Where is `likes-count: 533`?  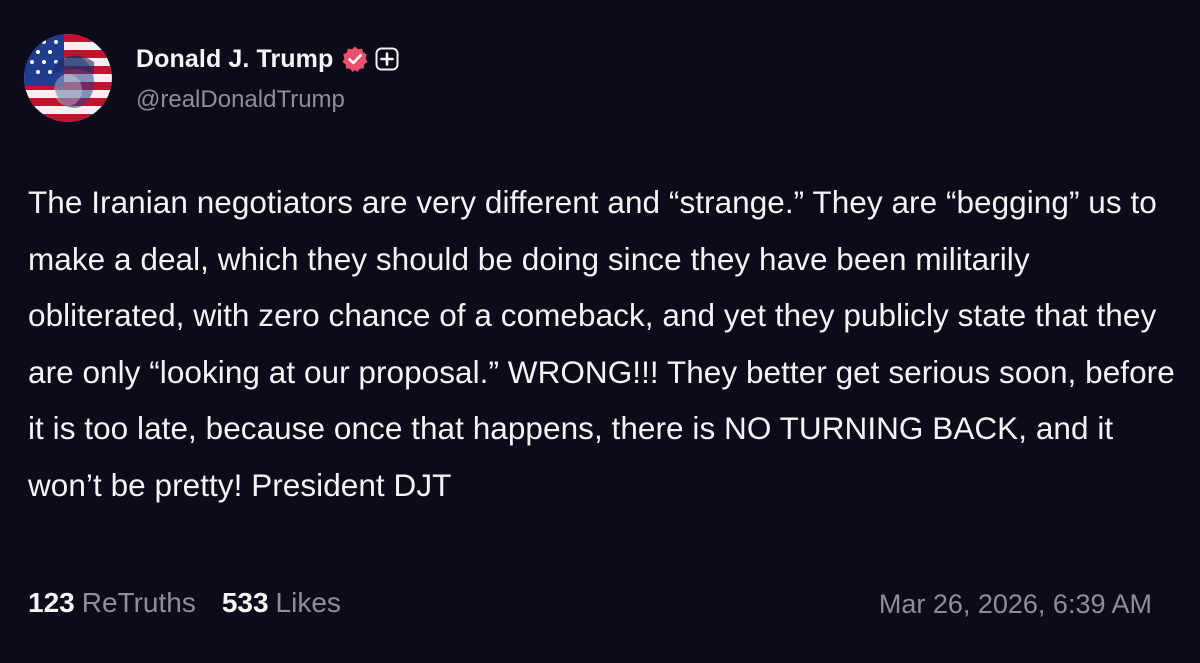 likes-count: 533 is located at coordinates (245, 602).